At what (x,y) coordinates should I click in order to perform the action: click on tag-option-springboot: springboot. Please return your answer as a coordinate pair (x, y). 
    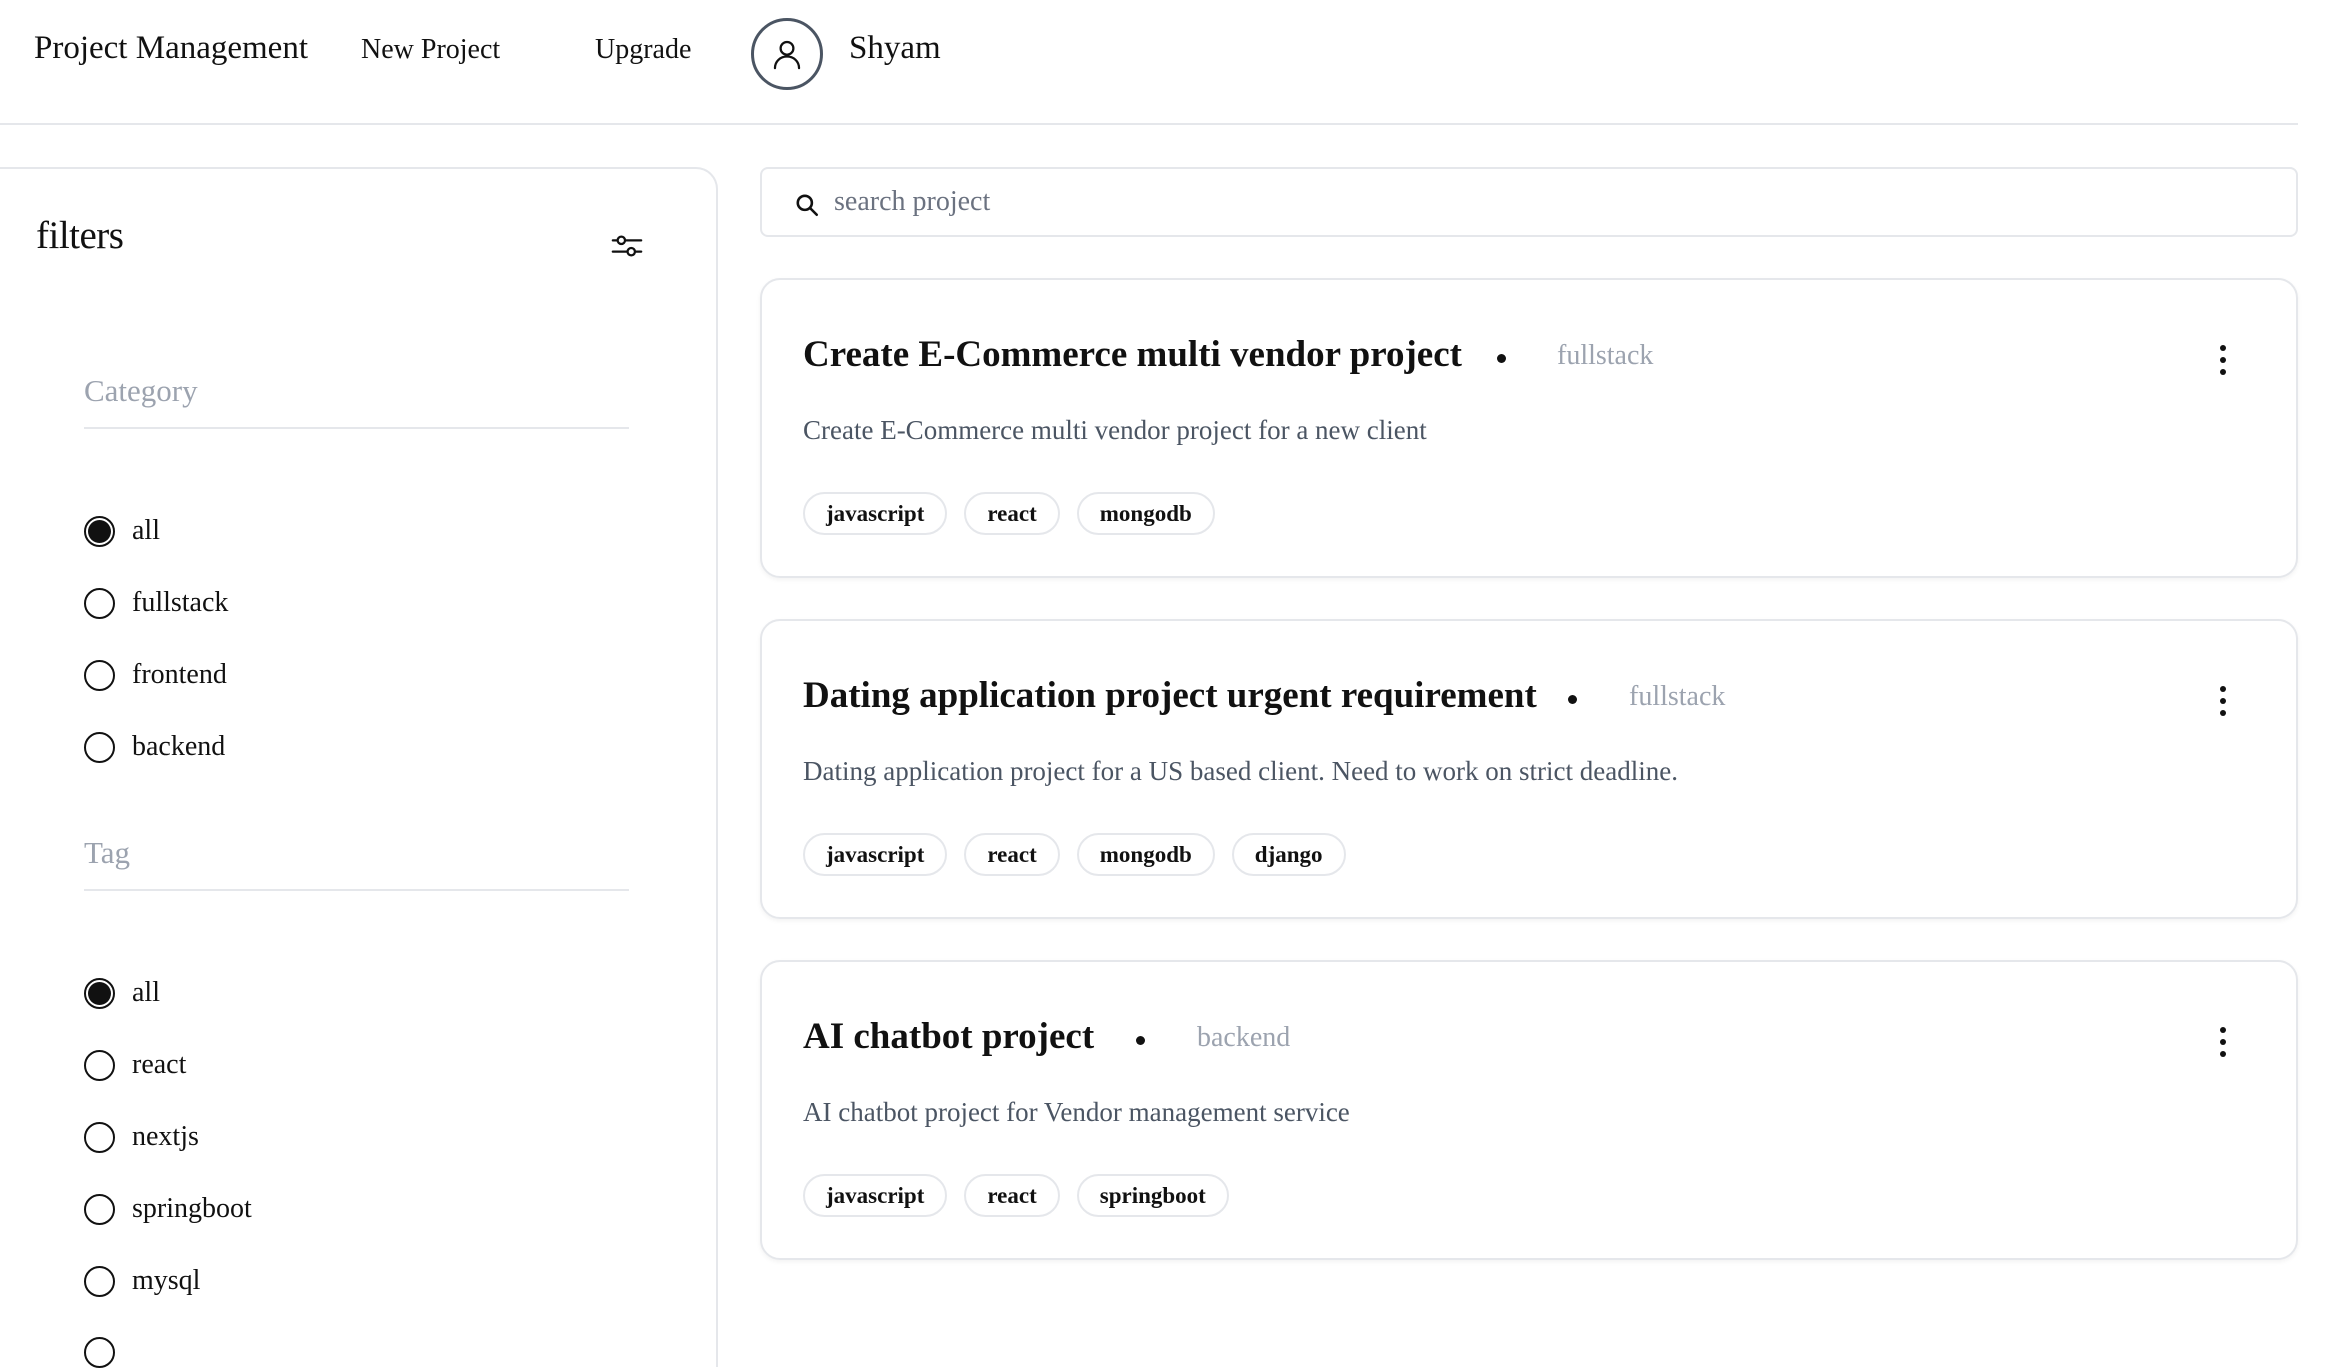
    Looking at the image, I should click on (168, 1209).